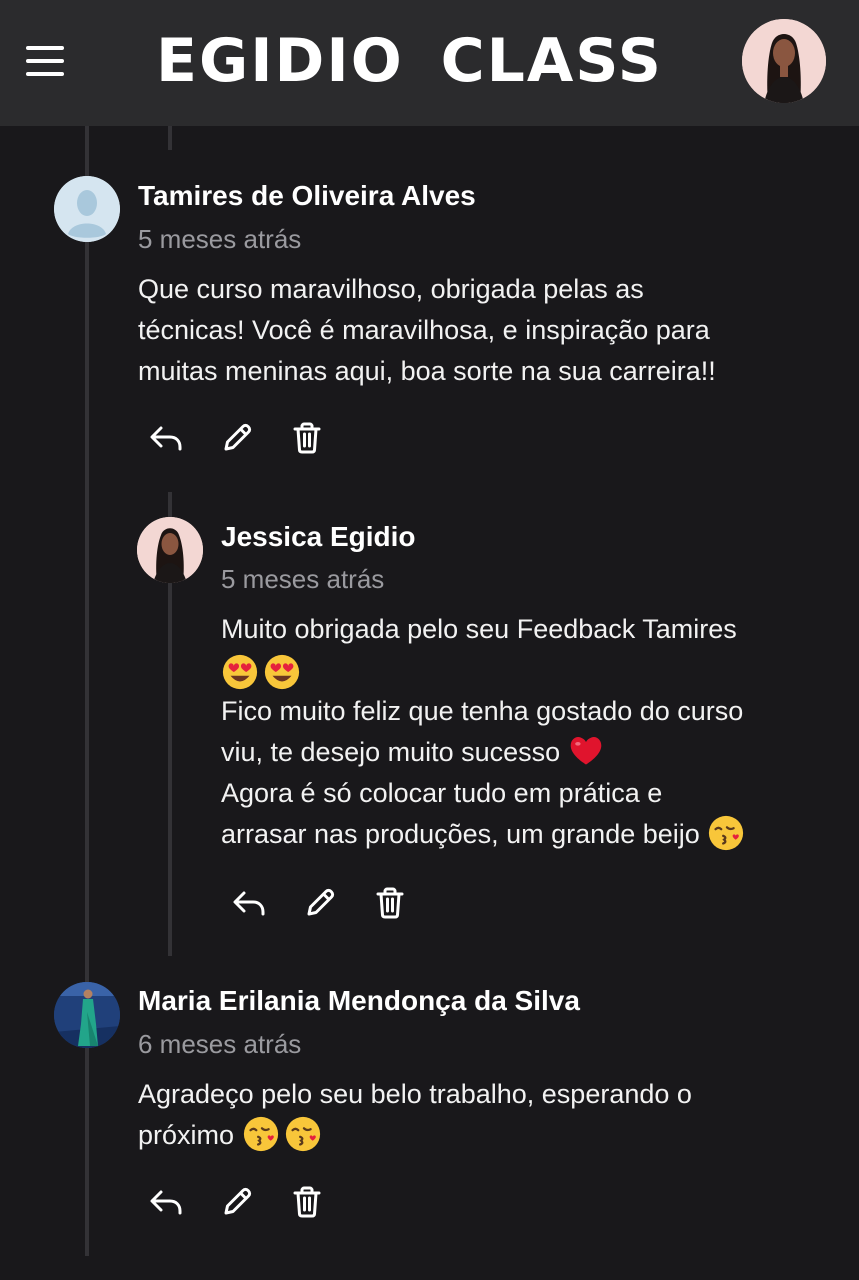  I want to click on comment-line-with-emoji: próximo, so click(488, 1135).